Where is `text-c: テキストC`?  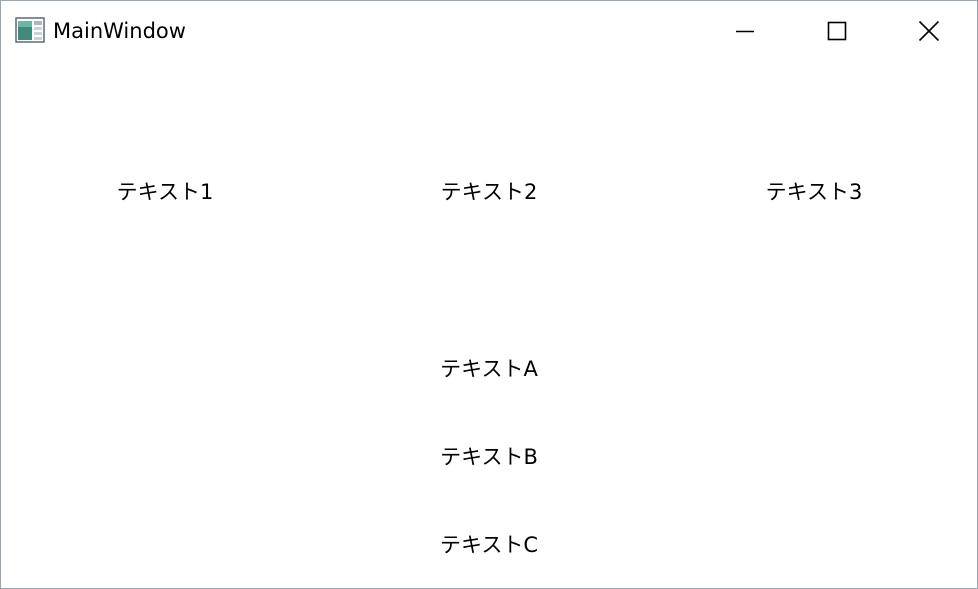 text-c: テキストC is located at coordinates (489, 545).